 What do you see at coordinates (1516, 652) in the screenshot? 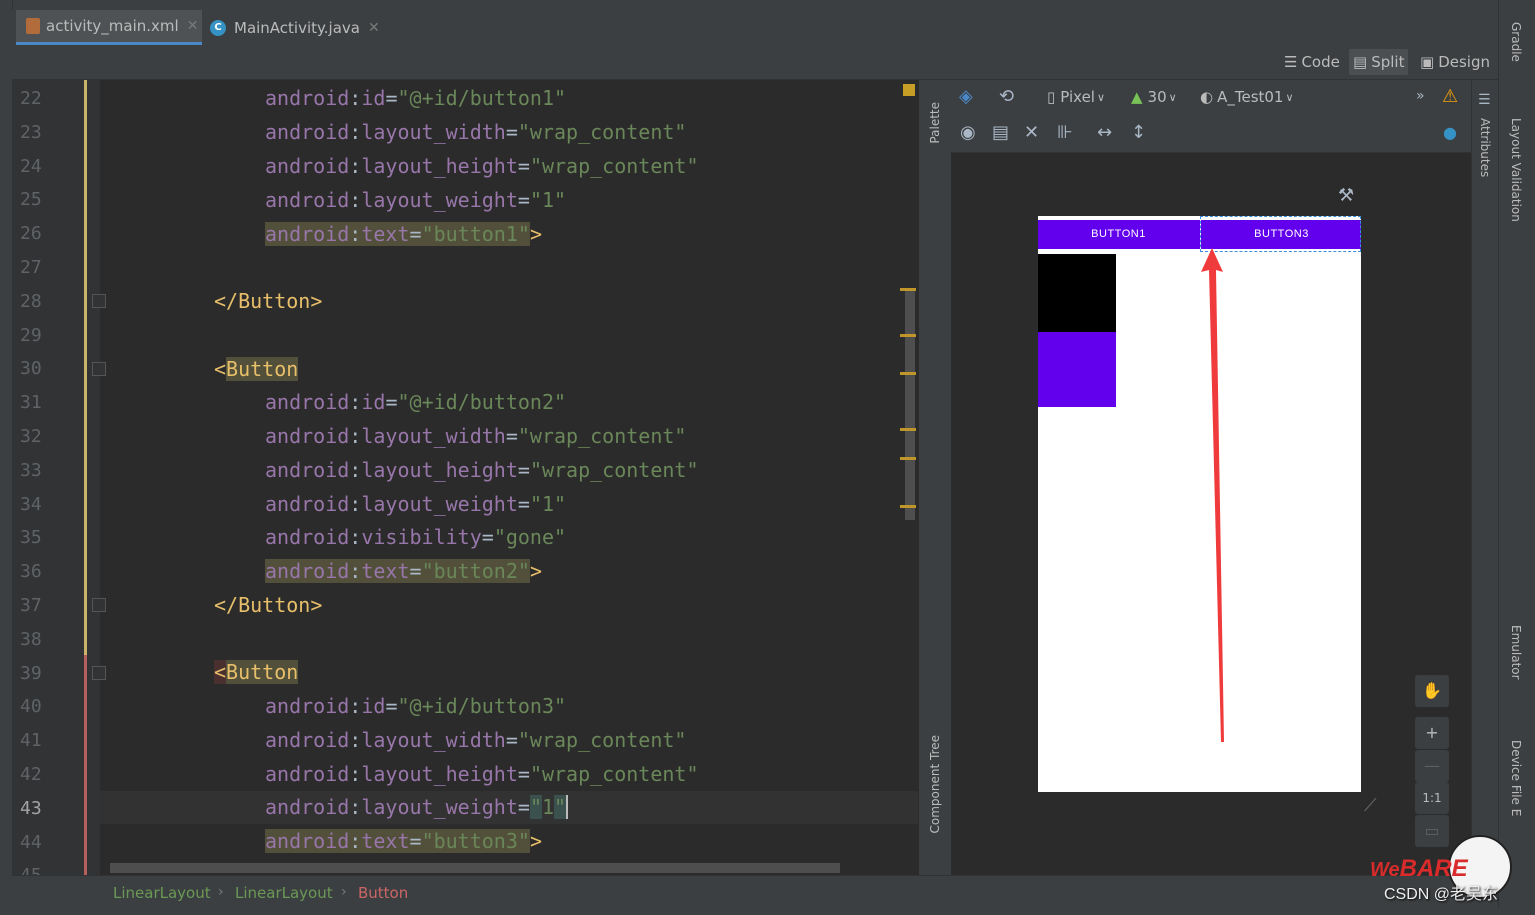
I see `emulator-tab: Emulator` at bounding box center [1516, 652].